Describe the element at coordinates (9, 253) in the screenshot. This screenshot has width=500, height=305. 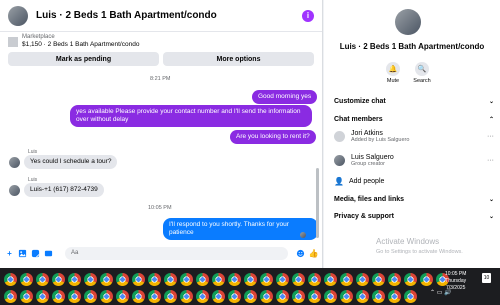
I see `add-icon: +` at that location.